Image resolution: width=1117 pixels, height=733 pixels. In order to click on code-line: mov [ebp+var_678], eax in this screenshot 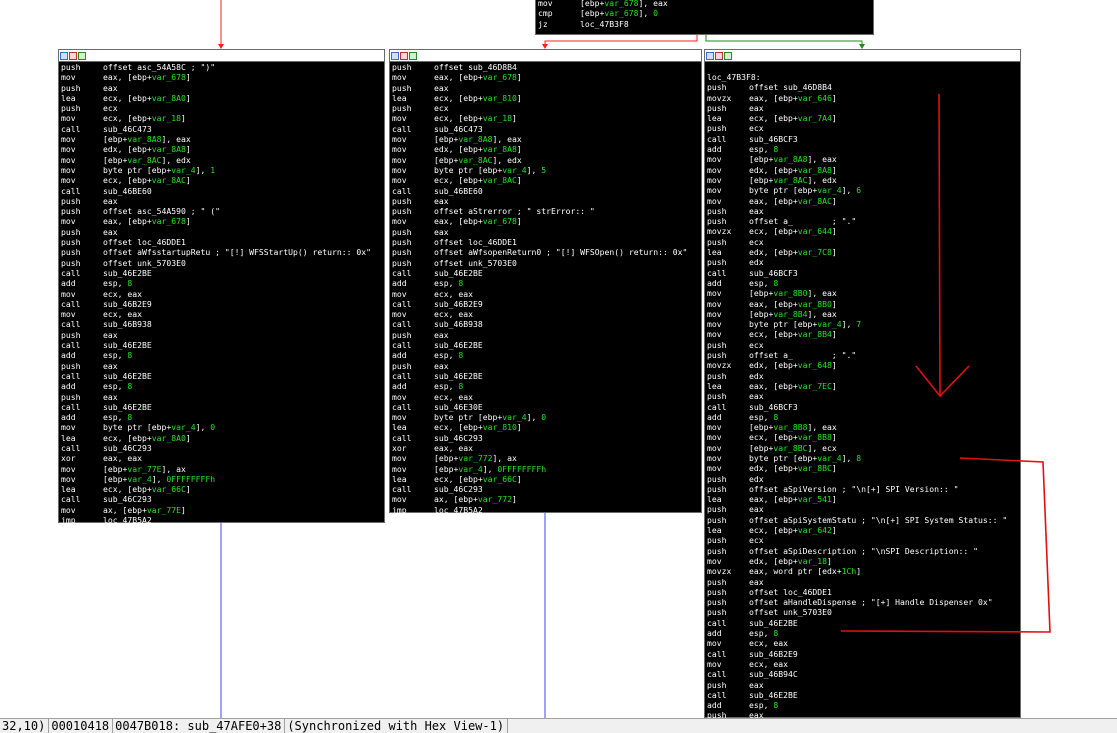, I will do `click(704, 4)`.